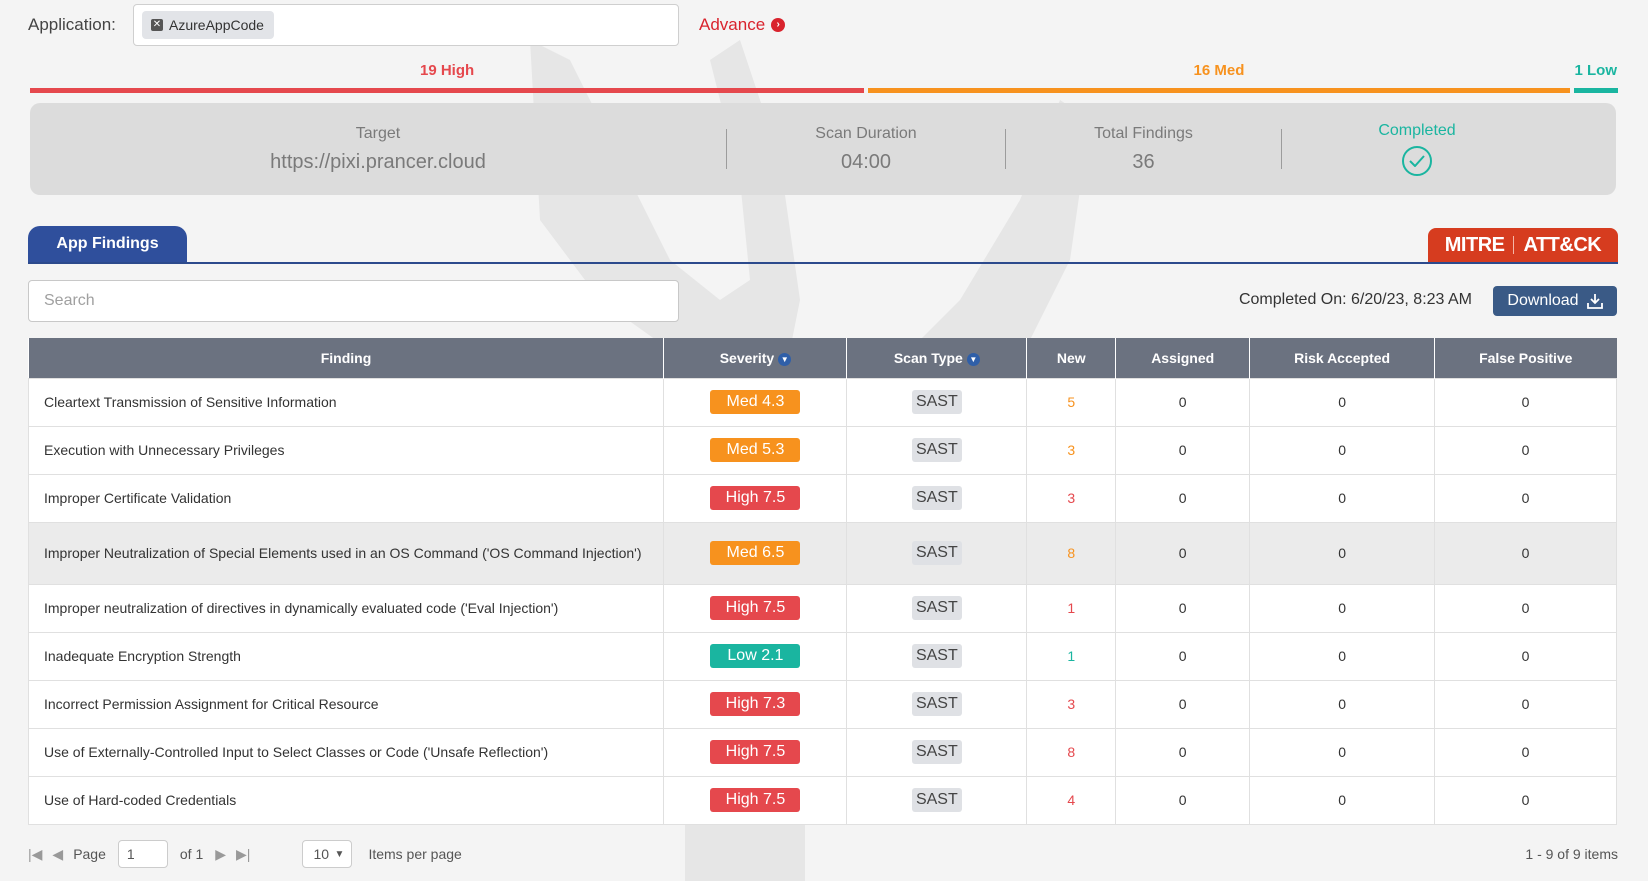 The height and width of the screenshot is (881, 1648). I want to click on col-severity: Severity ▼, so click(755, 358).